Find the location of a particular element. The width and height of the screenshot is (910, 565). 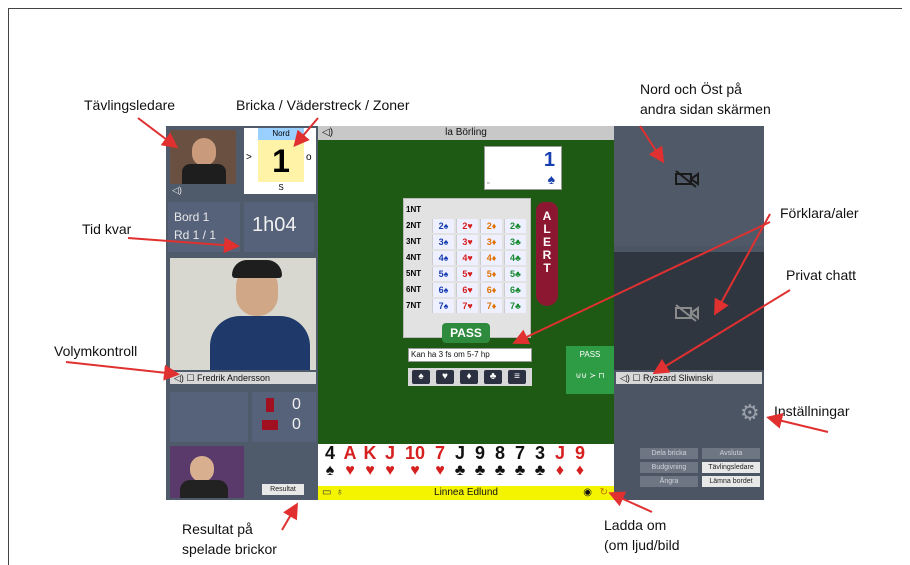

hand-card: 8 ♣ is located at coordinates (500, 465).